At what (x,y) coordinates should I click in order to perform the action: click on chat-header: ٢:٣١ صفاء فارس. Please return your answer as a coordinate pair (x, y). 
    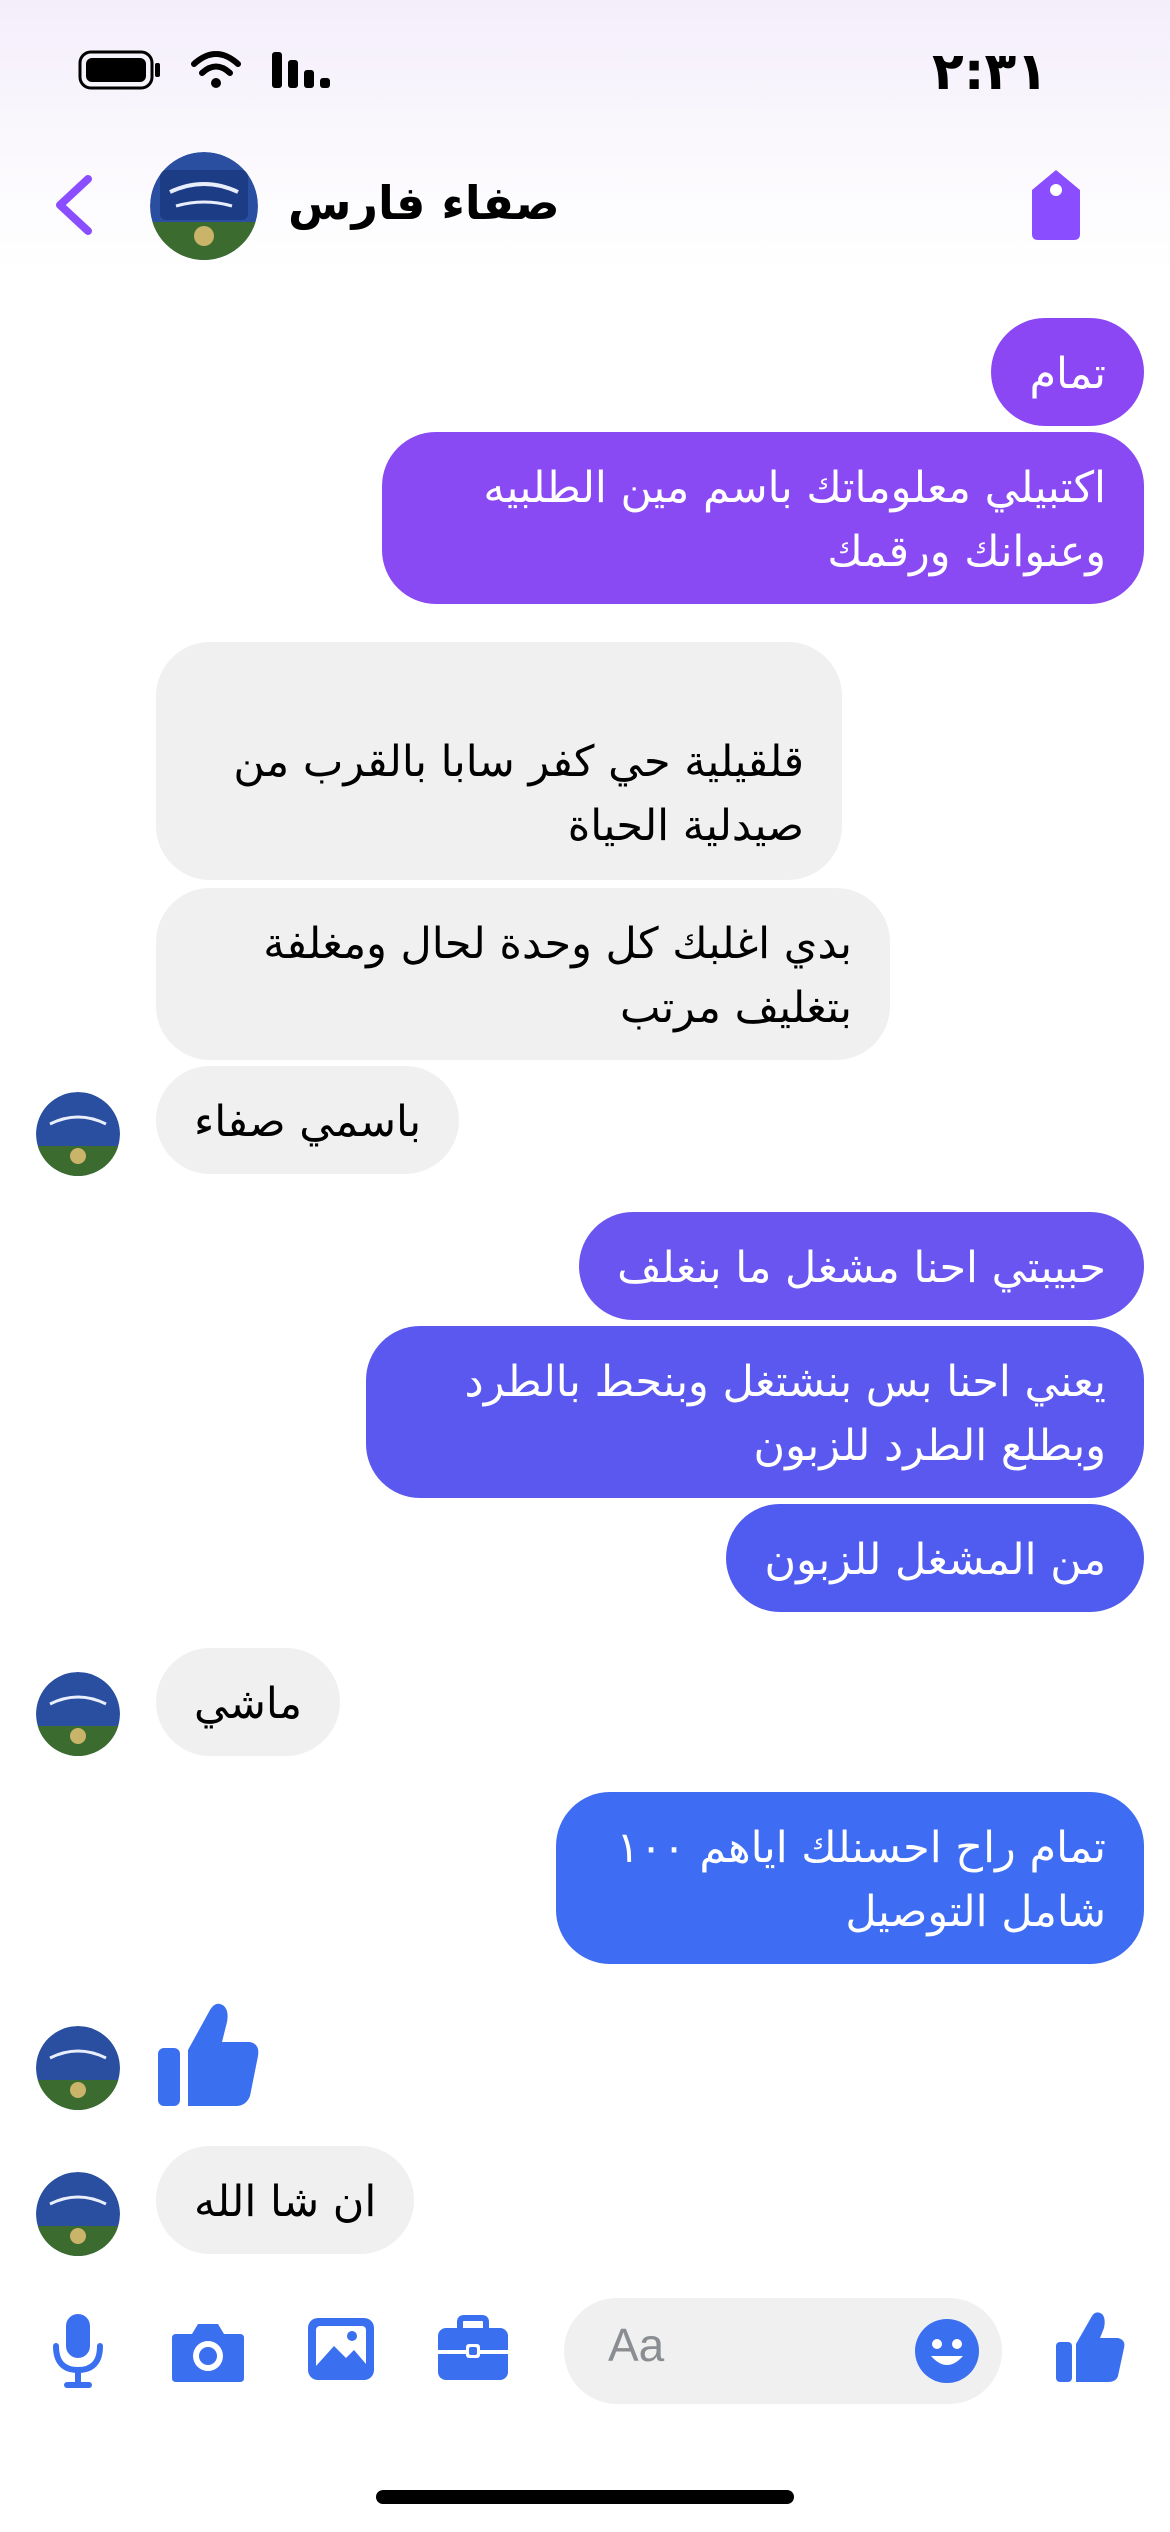
    Looking at the image, I should click on (585, 136).